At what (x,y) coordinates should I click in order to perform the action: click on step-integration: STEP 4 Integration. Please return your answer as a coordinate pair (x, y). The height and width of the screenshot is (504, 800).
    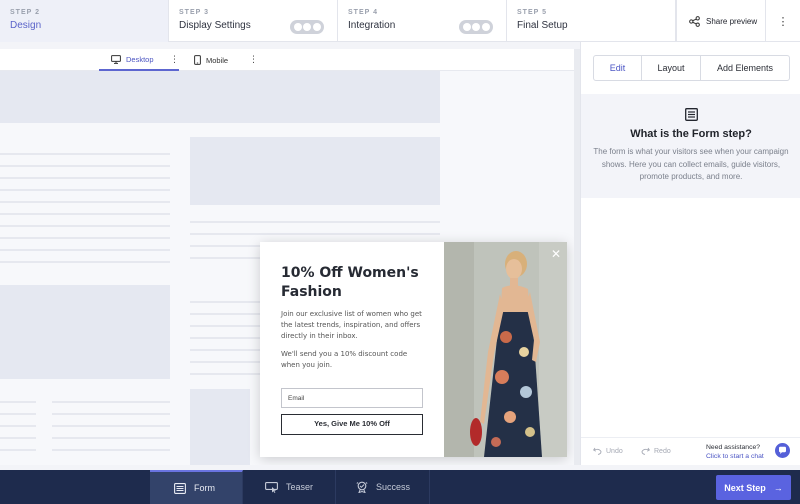
    Looking at the image, I should click on (422, 21).